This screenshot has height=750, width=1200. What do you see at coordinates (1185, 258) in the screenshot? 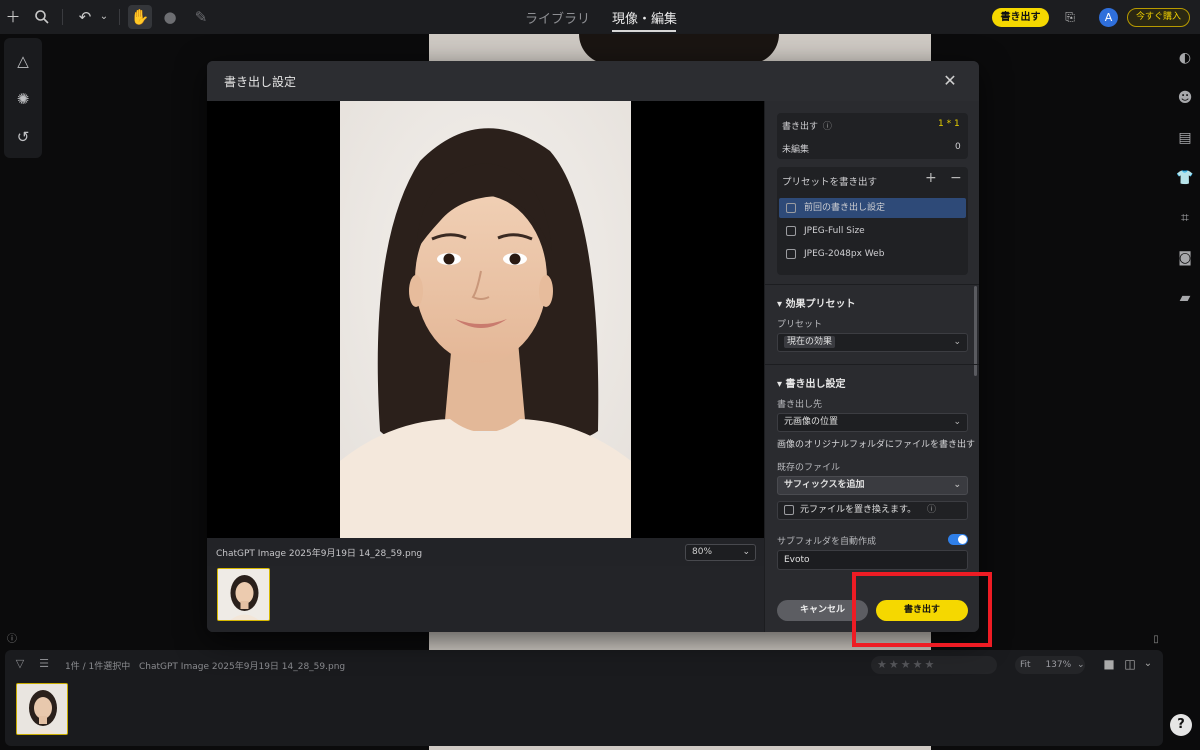
I see `camera-icon: ◙` at bounding box center [1185, 258].